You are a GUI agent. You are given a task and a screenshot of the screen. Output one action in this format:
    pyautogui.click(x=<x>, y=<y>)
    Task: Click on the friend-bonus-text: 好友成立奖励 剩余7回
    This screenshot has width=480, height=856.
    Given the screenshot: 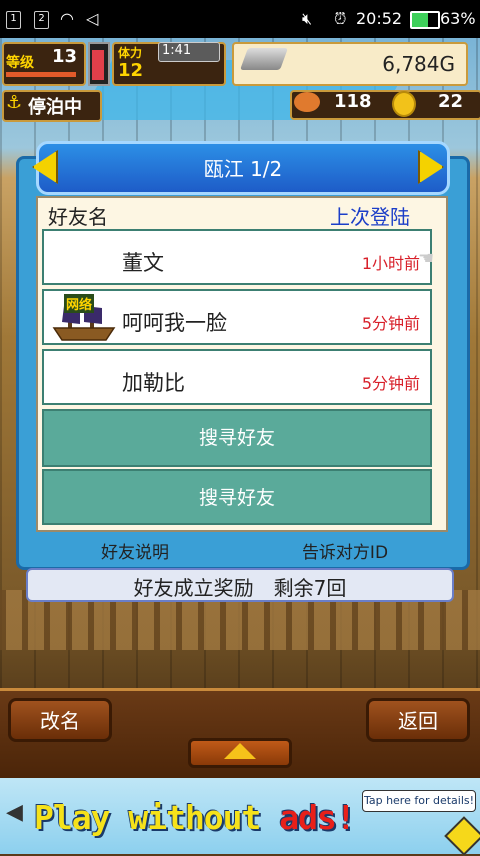 What is the action you would take?
    pyautogui.click(x=240, y=588)
    